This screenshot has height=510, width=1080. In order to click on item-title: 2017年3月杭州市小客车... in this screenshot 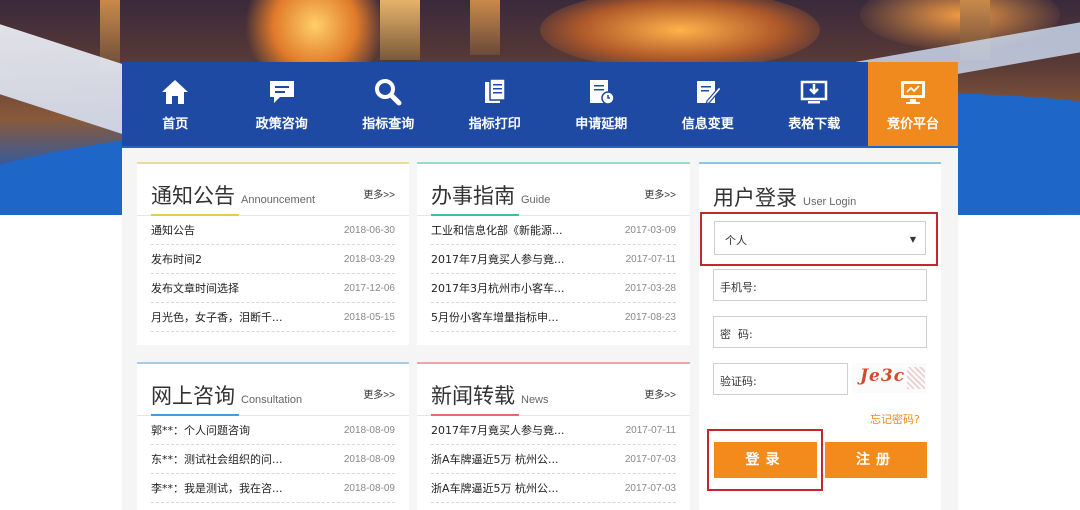, I will do `click(497, 288)`.